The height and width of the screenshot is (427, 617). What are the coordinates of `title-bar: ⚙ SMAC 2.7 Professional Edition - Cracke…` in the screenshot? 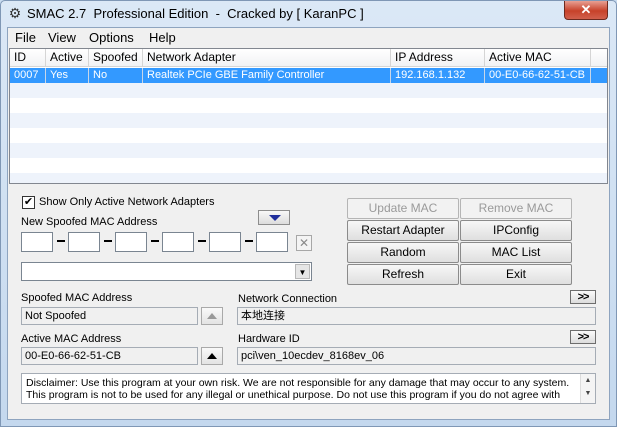 It's located at (308, 14).